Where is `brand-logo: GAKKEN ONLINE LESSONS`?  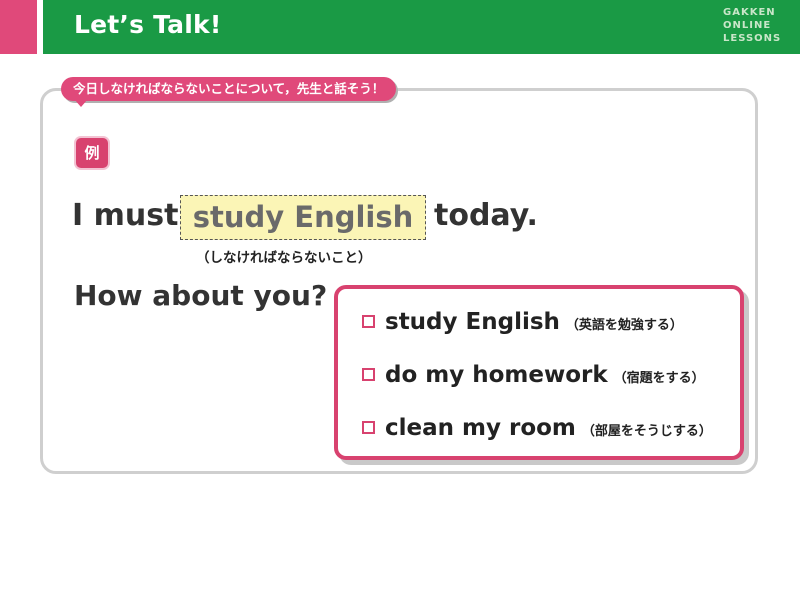 brand-logo: GAKKEN ONLINE LESSONS is located at coordinates (754, 25).